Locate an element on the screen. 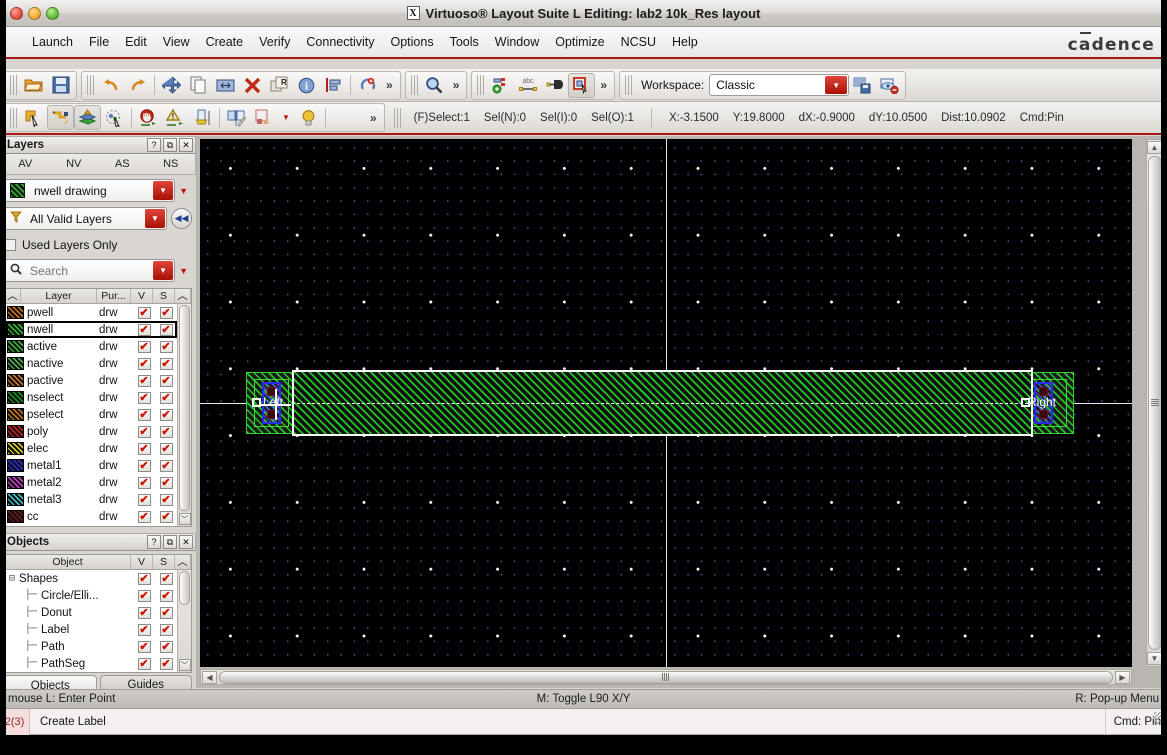 The image size is (1167, 755). objects-col-v: V is located at coordinates (142, 562).